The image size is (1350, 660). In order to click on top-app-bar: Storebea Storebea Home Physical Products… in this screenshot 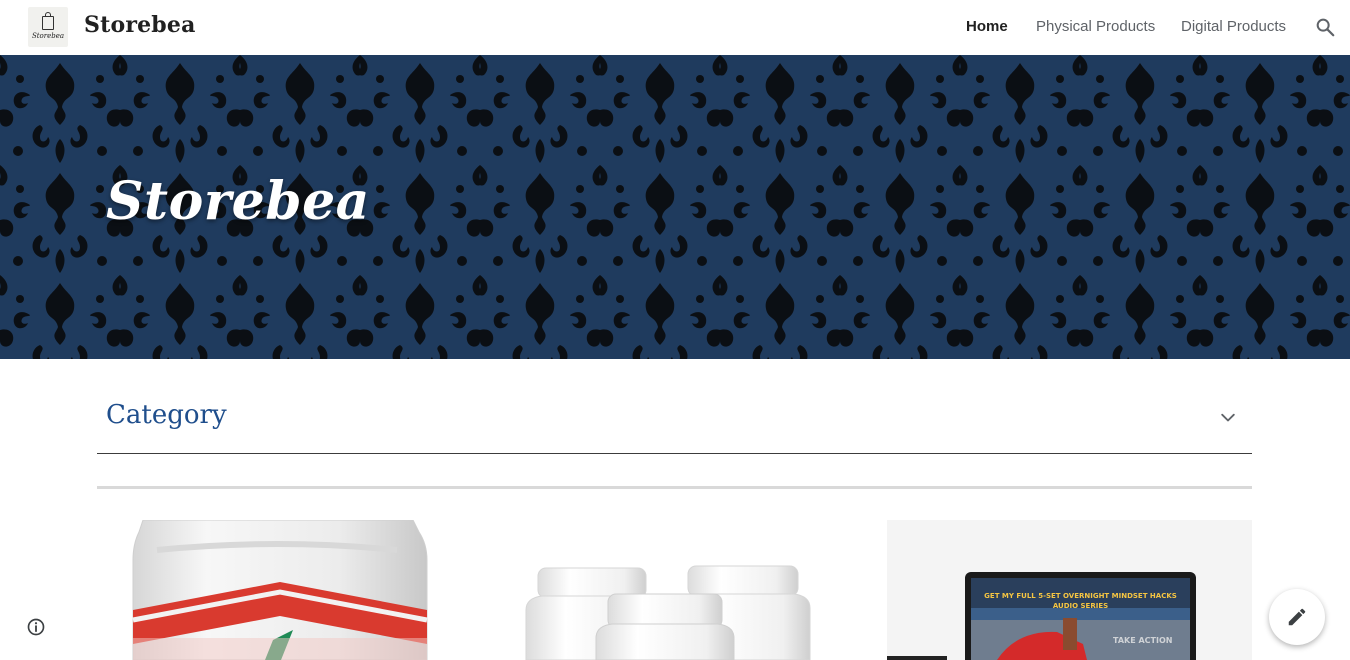, I will do `click(675, 27)`.